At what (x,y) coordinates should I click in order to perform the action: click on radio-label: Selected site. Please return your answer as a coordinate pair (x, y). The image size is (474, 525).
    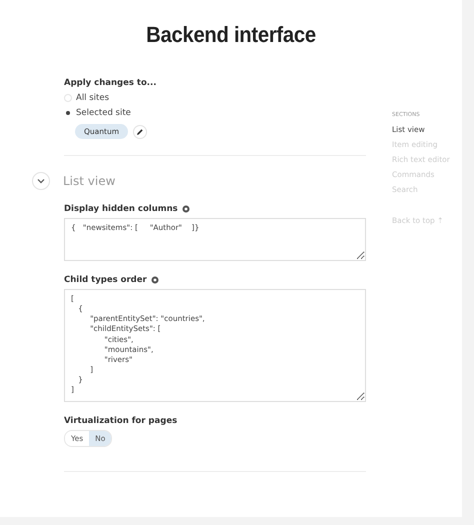
    Looking at the image, I should click on (103, 113).